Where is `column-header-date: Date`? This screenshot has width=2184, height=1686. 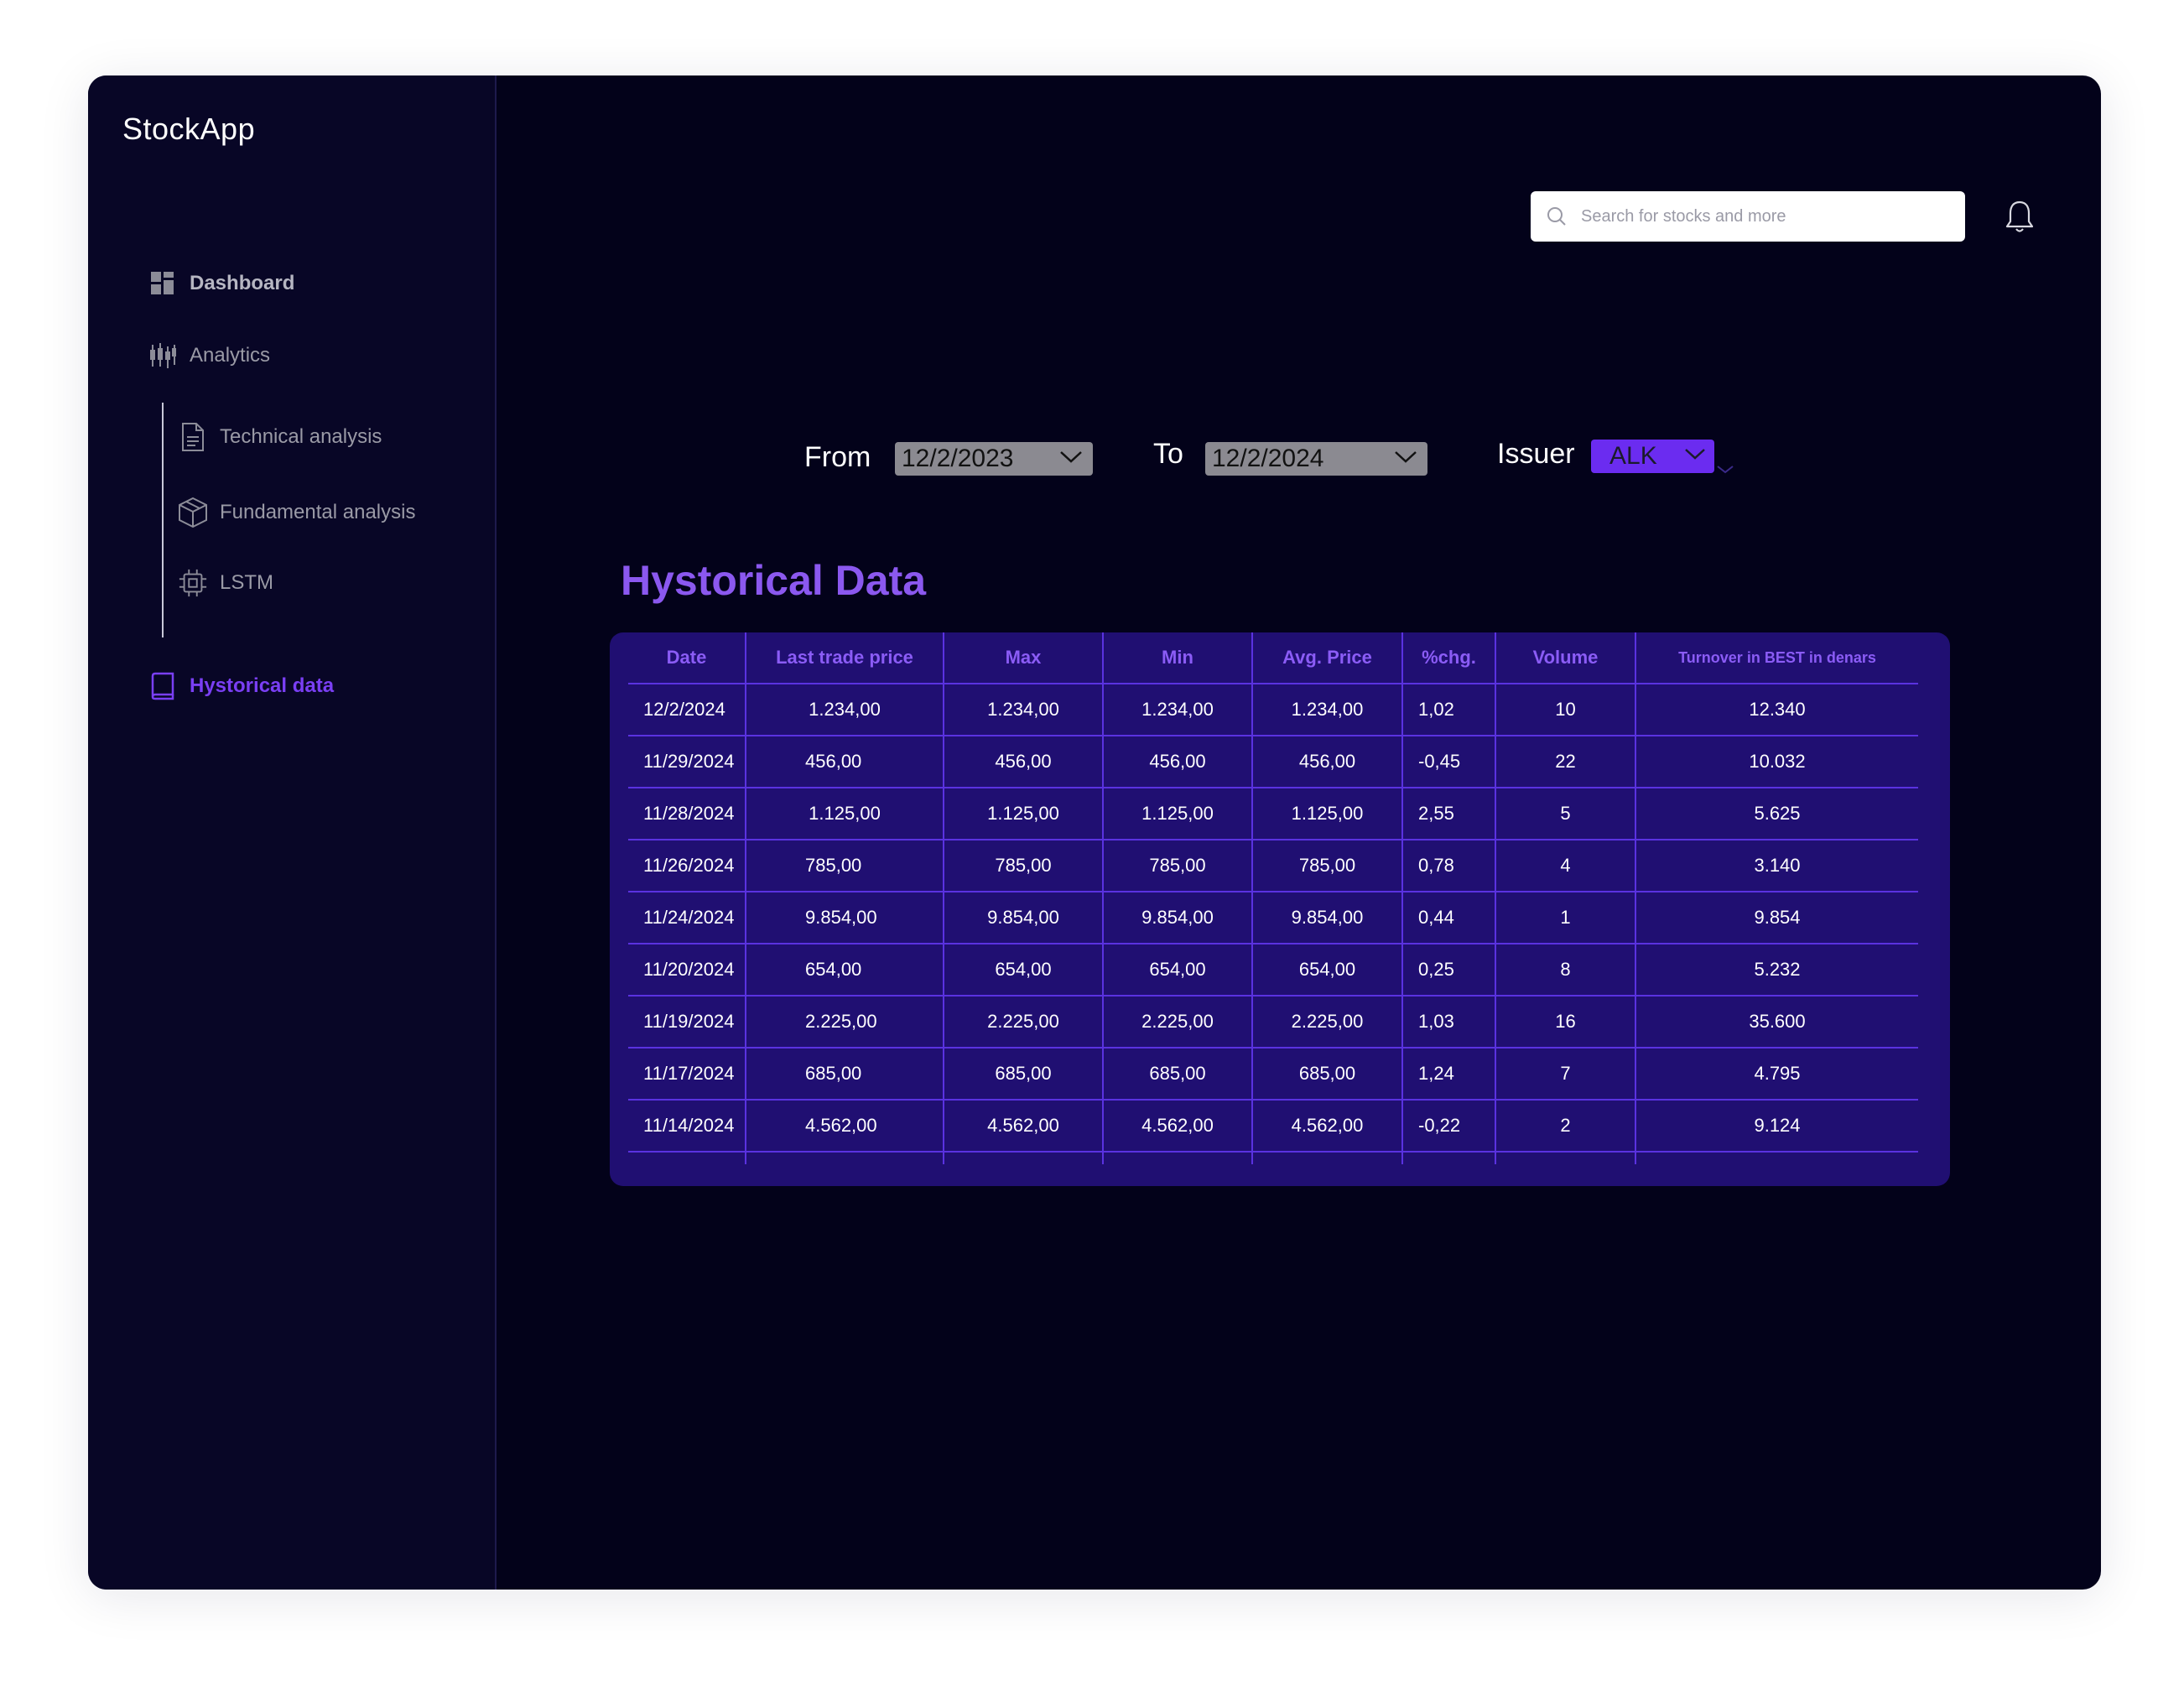 column-header-date: Date is located at coordinates (687, 658).